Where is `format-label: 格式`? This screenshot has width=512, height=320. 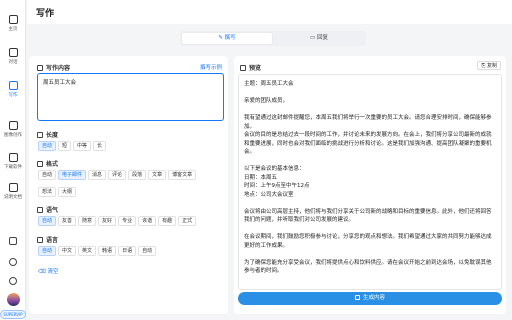
format-label: 格式 is located at coordinates (52, 164).